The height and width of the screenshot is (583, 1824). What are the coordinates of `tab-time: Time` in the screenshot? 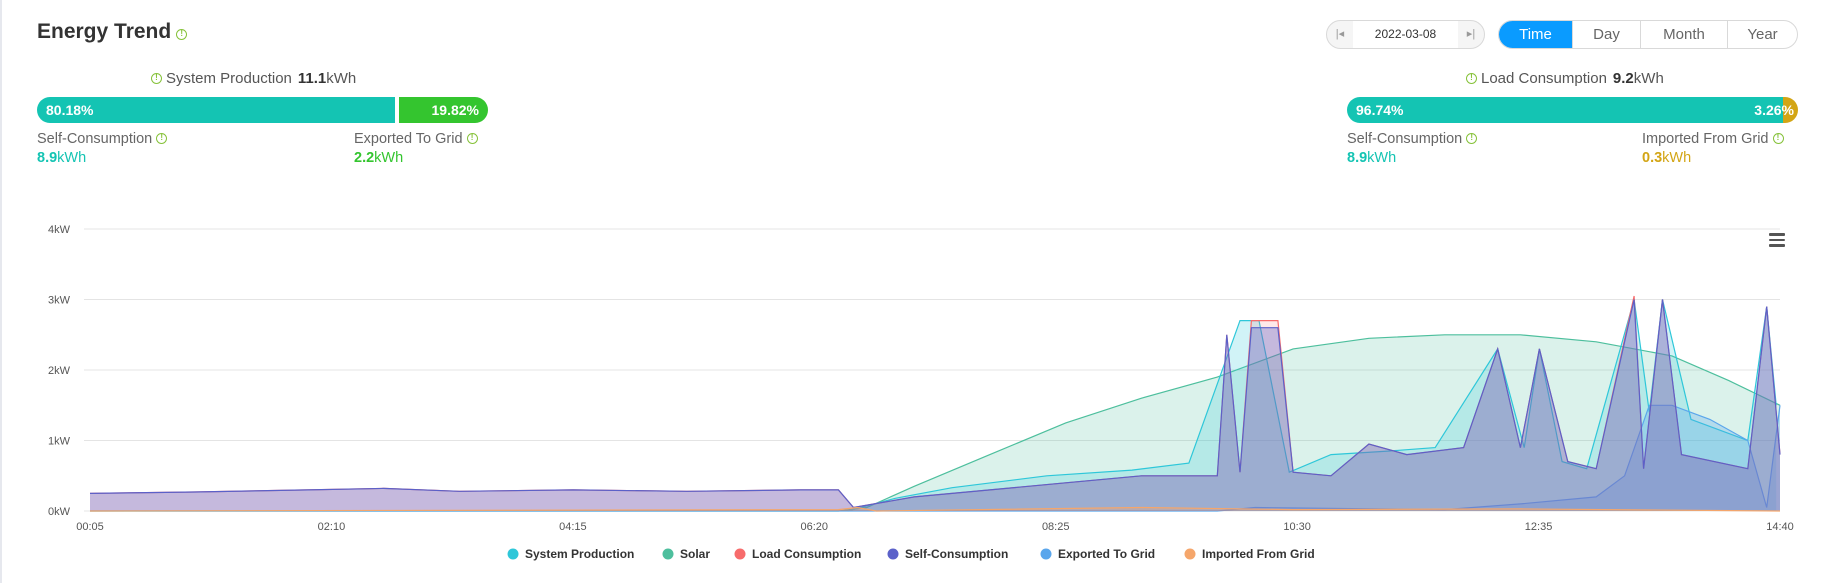 It's located at (1535, 34).